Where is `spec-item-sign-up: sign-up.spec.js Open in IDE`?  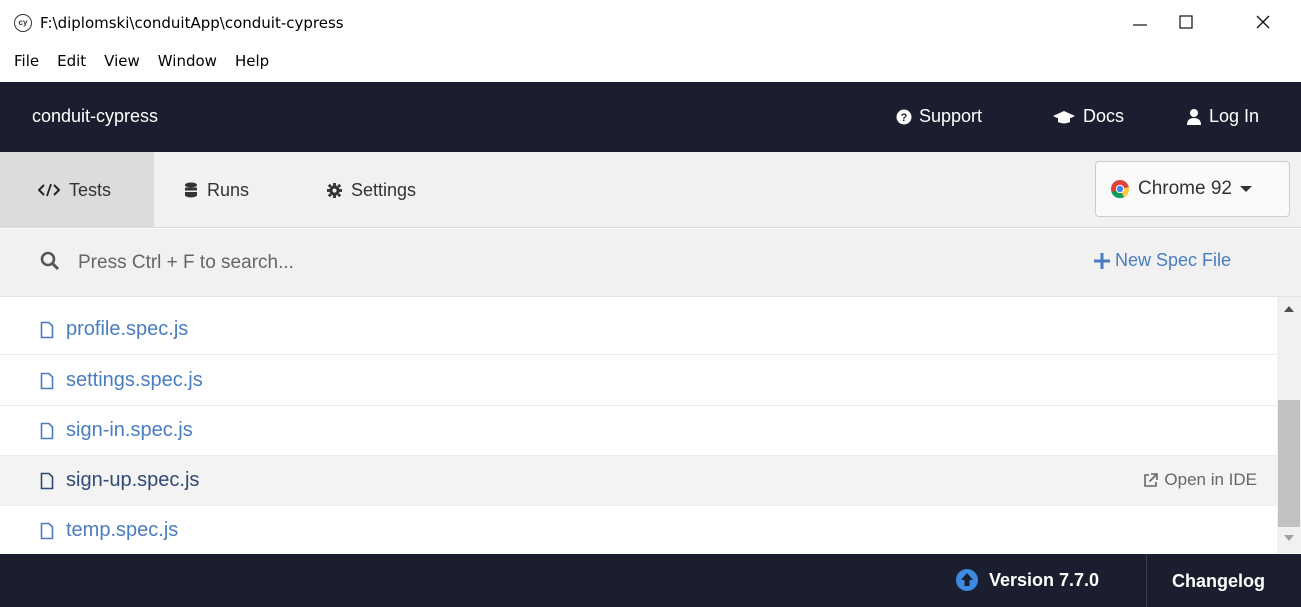 spec-item-sign-up: sign-up.spec.js Open in IDE is located at coordinates (638, 481).